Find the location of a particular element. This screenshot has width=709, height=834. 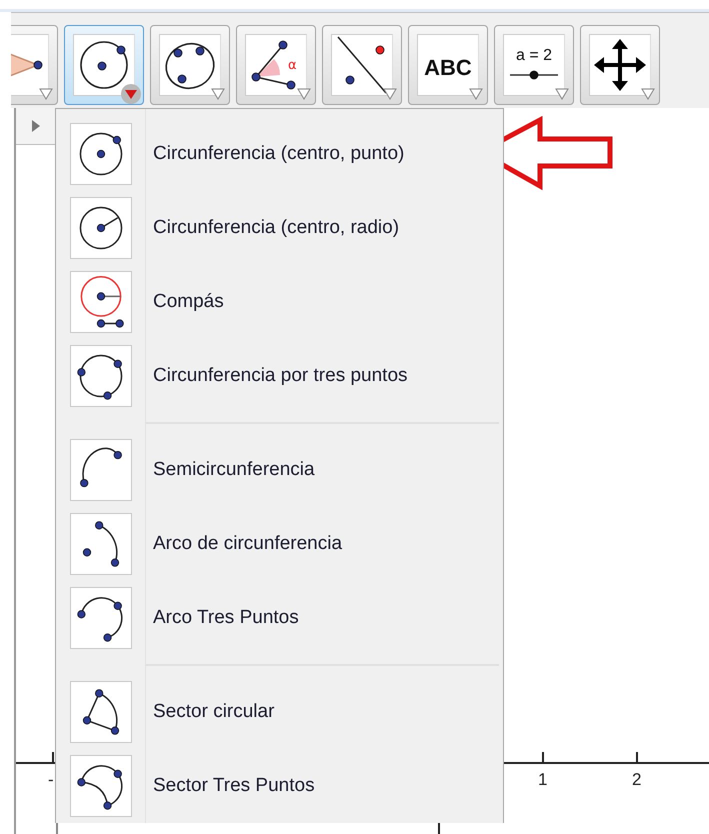

tool-button: a = 2 is located at coordinates (534, 65).